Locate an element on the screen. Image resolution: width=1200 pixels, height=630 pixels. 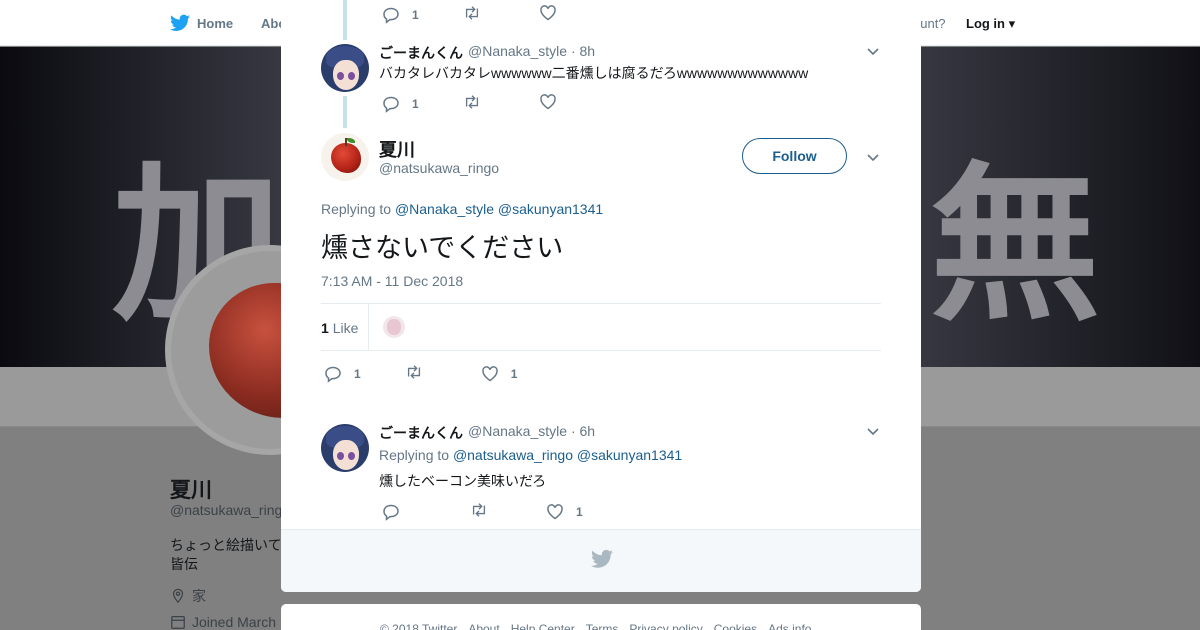
login-dropdown: Log in ▾ is located at coordinates (990, 24).